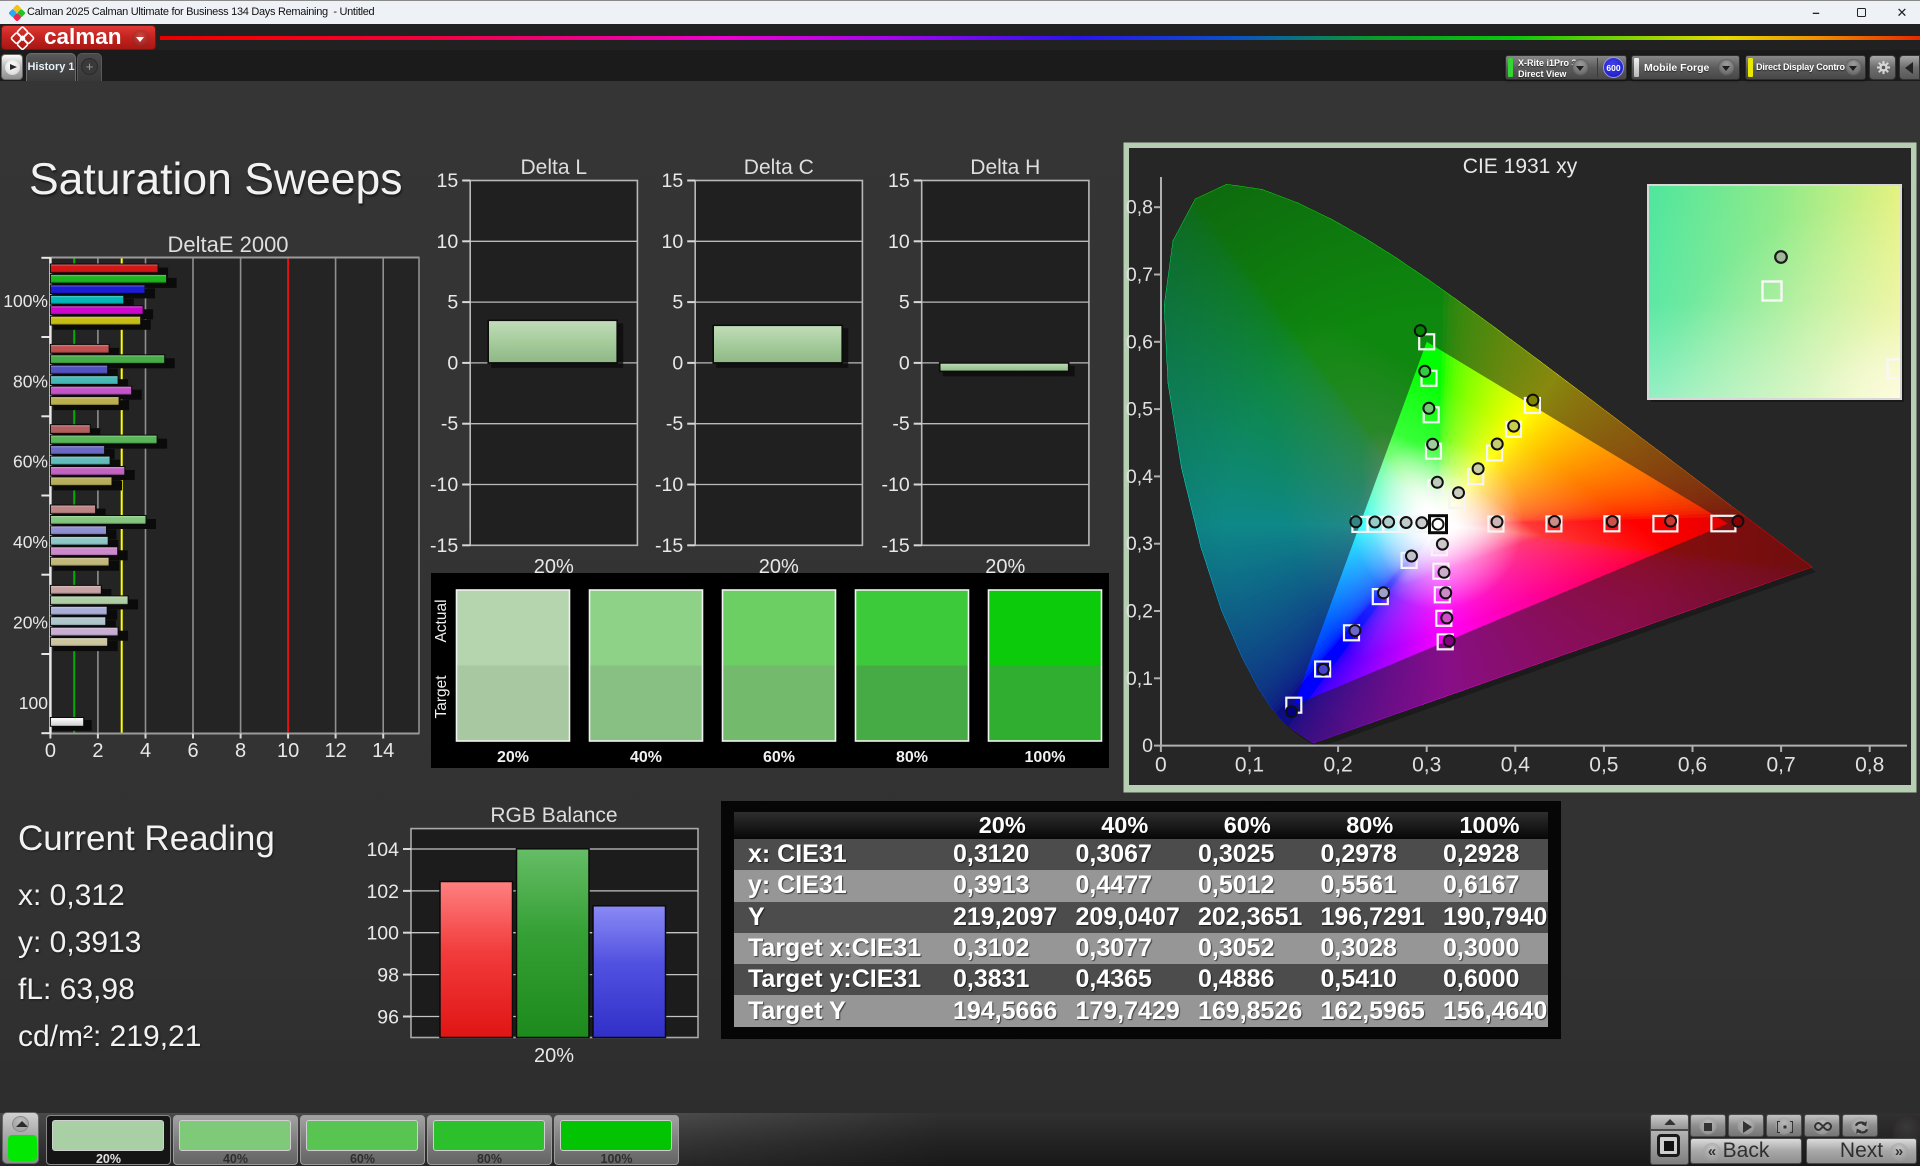 The height and width of the screenshot is (1166, 1920). Describe the element at coordinates (1520, 166) in the screenshot. I see `svg-text: CIE 1931 xy` at that location.